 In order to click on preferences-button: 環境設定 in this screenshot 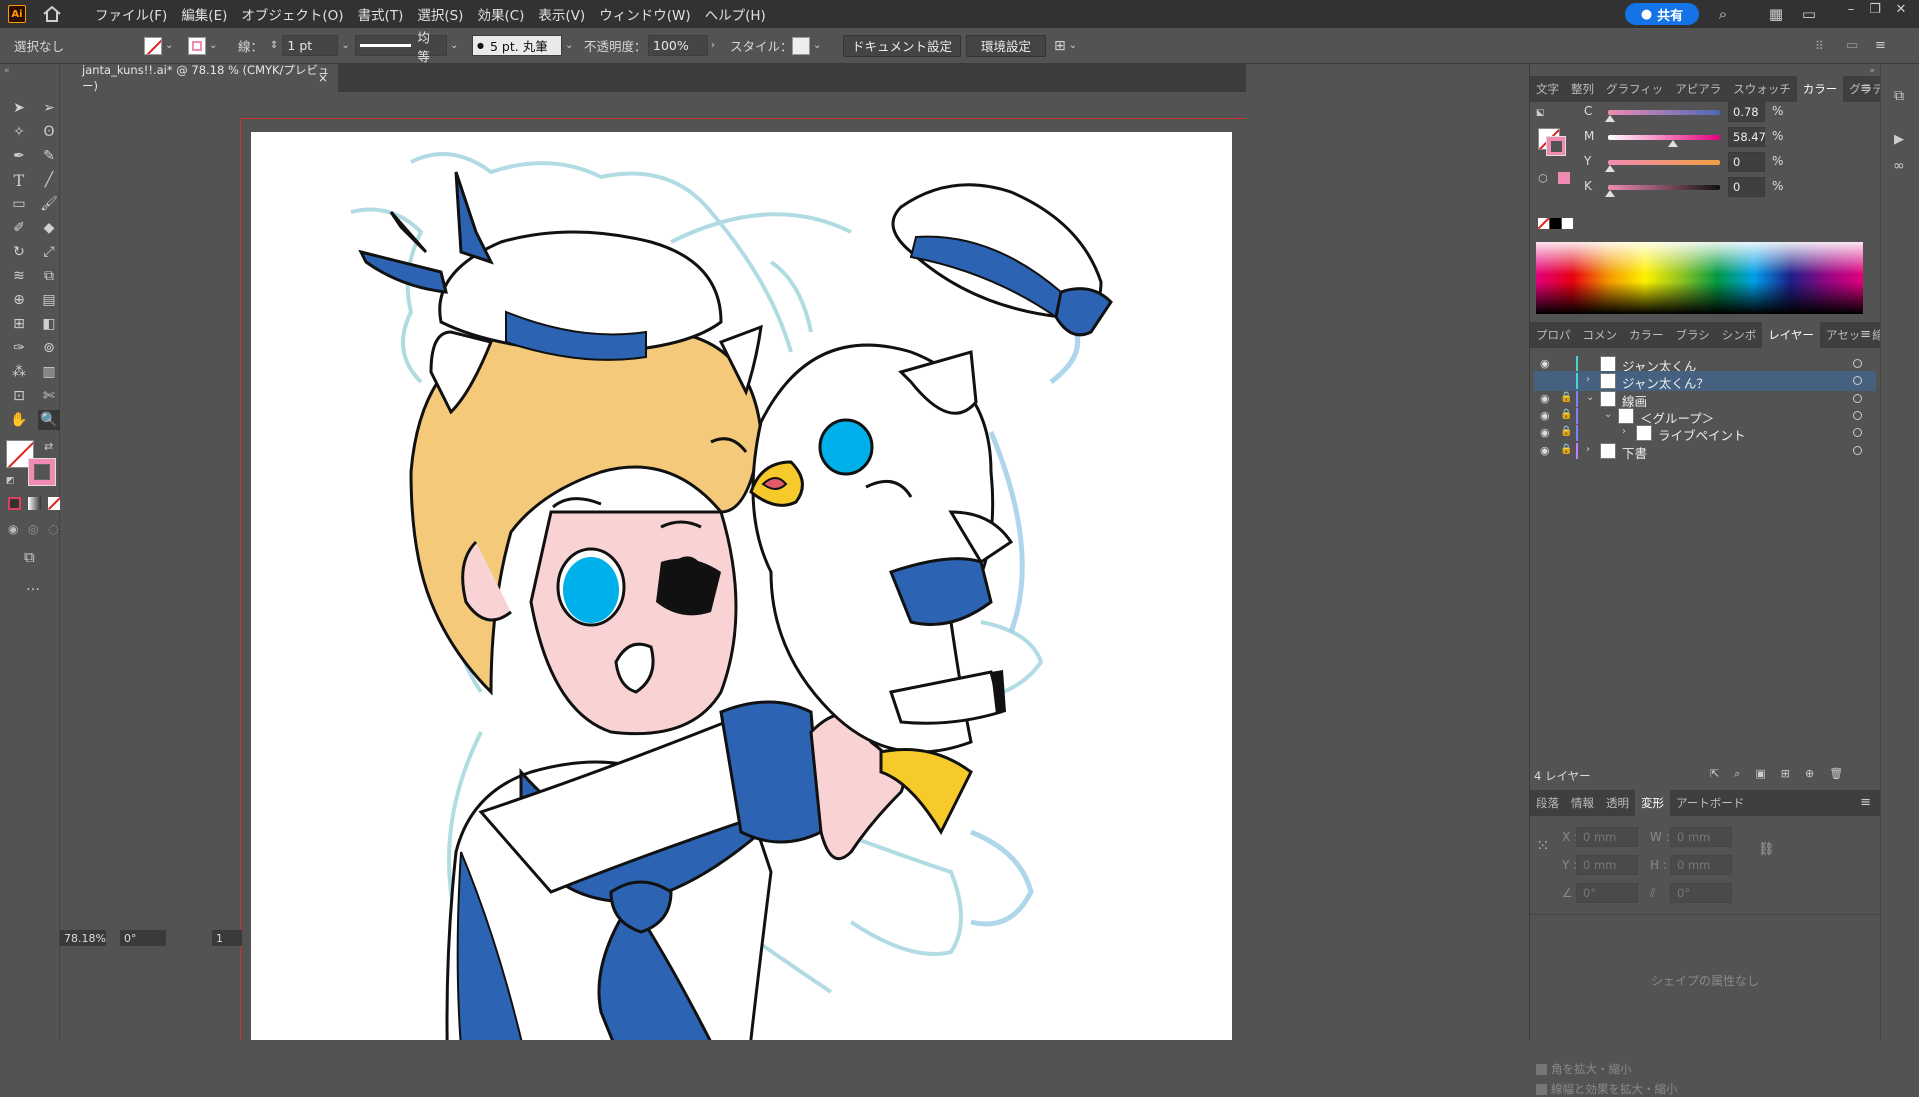, I will do `click(1006, 45)`.